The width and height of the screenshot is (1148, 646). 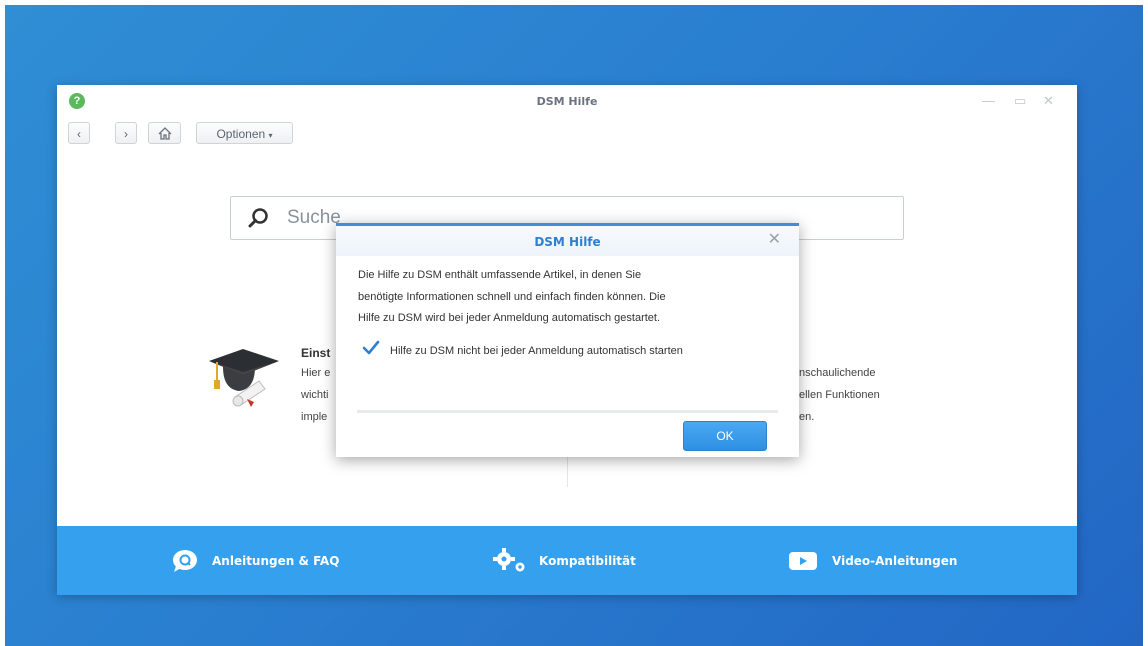 What do you see at coordinates (807, 417) in the screenshot?
I see `card-text-right: en.` at bounding box center [807, 417].